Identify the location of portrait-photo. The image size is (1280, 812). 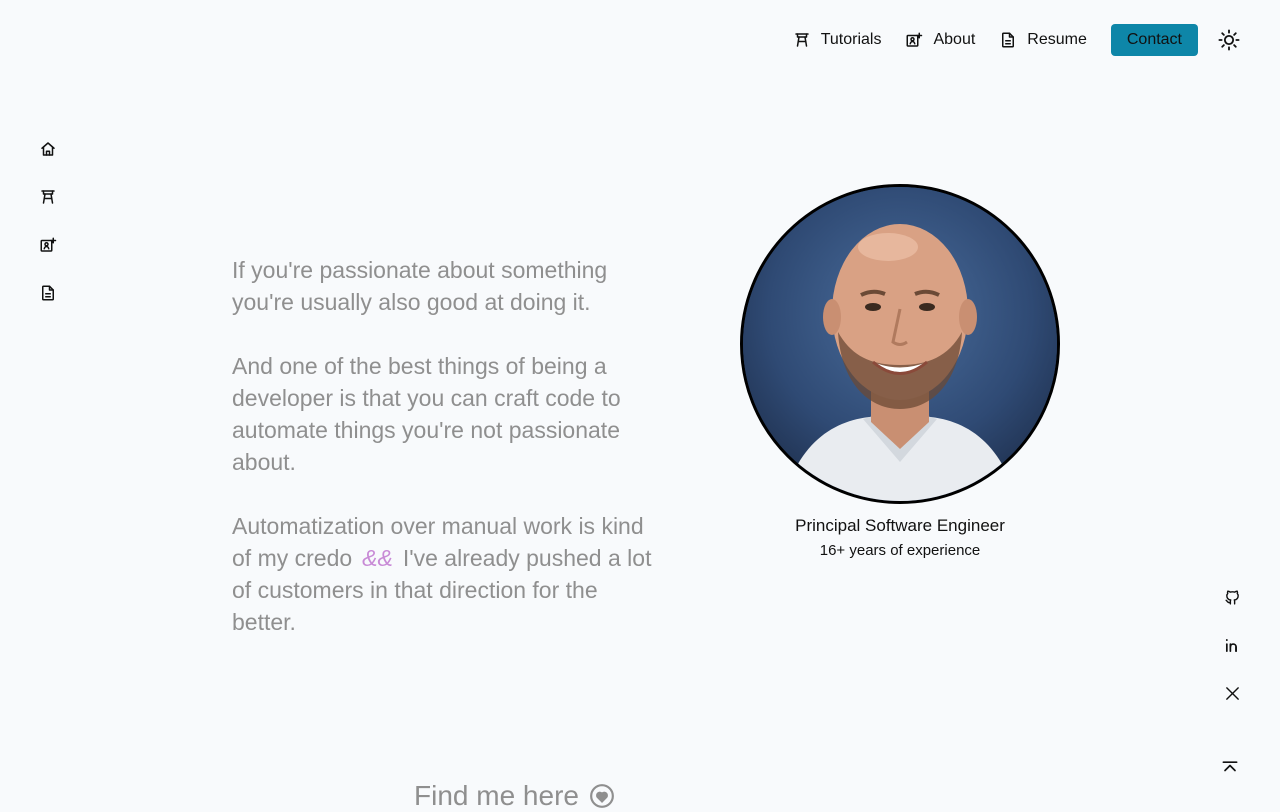
(900, 344).